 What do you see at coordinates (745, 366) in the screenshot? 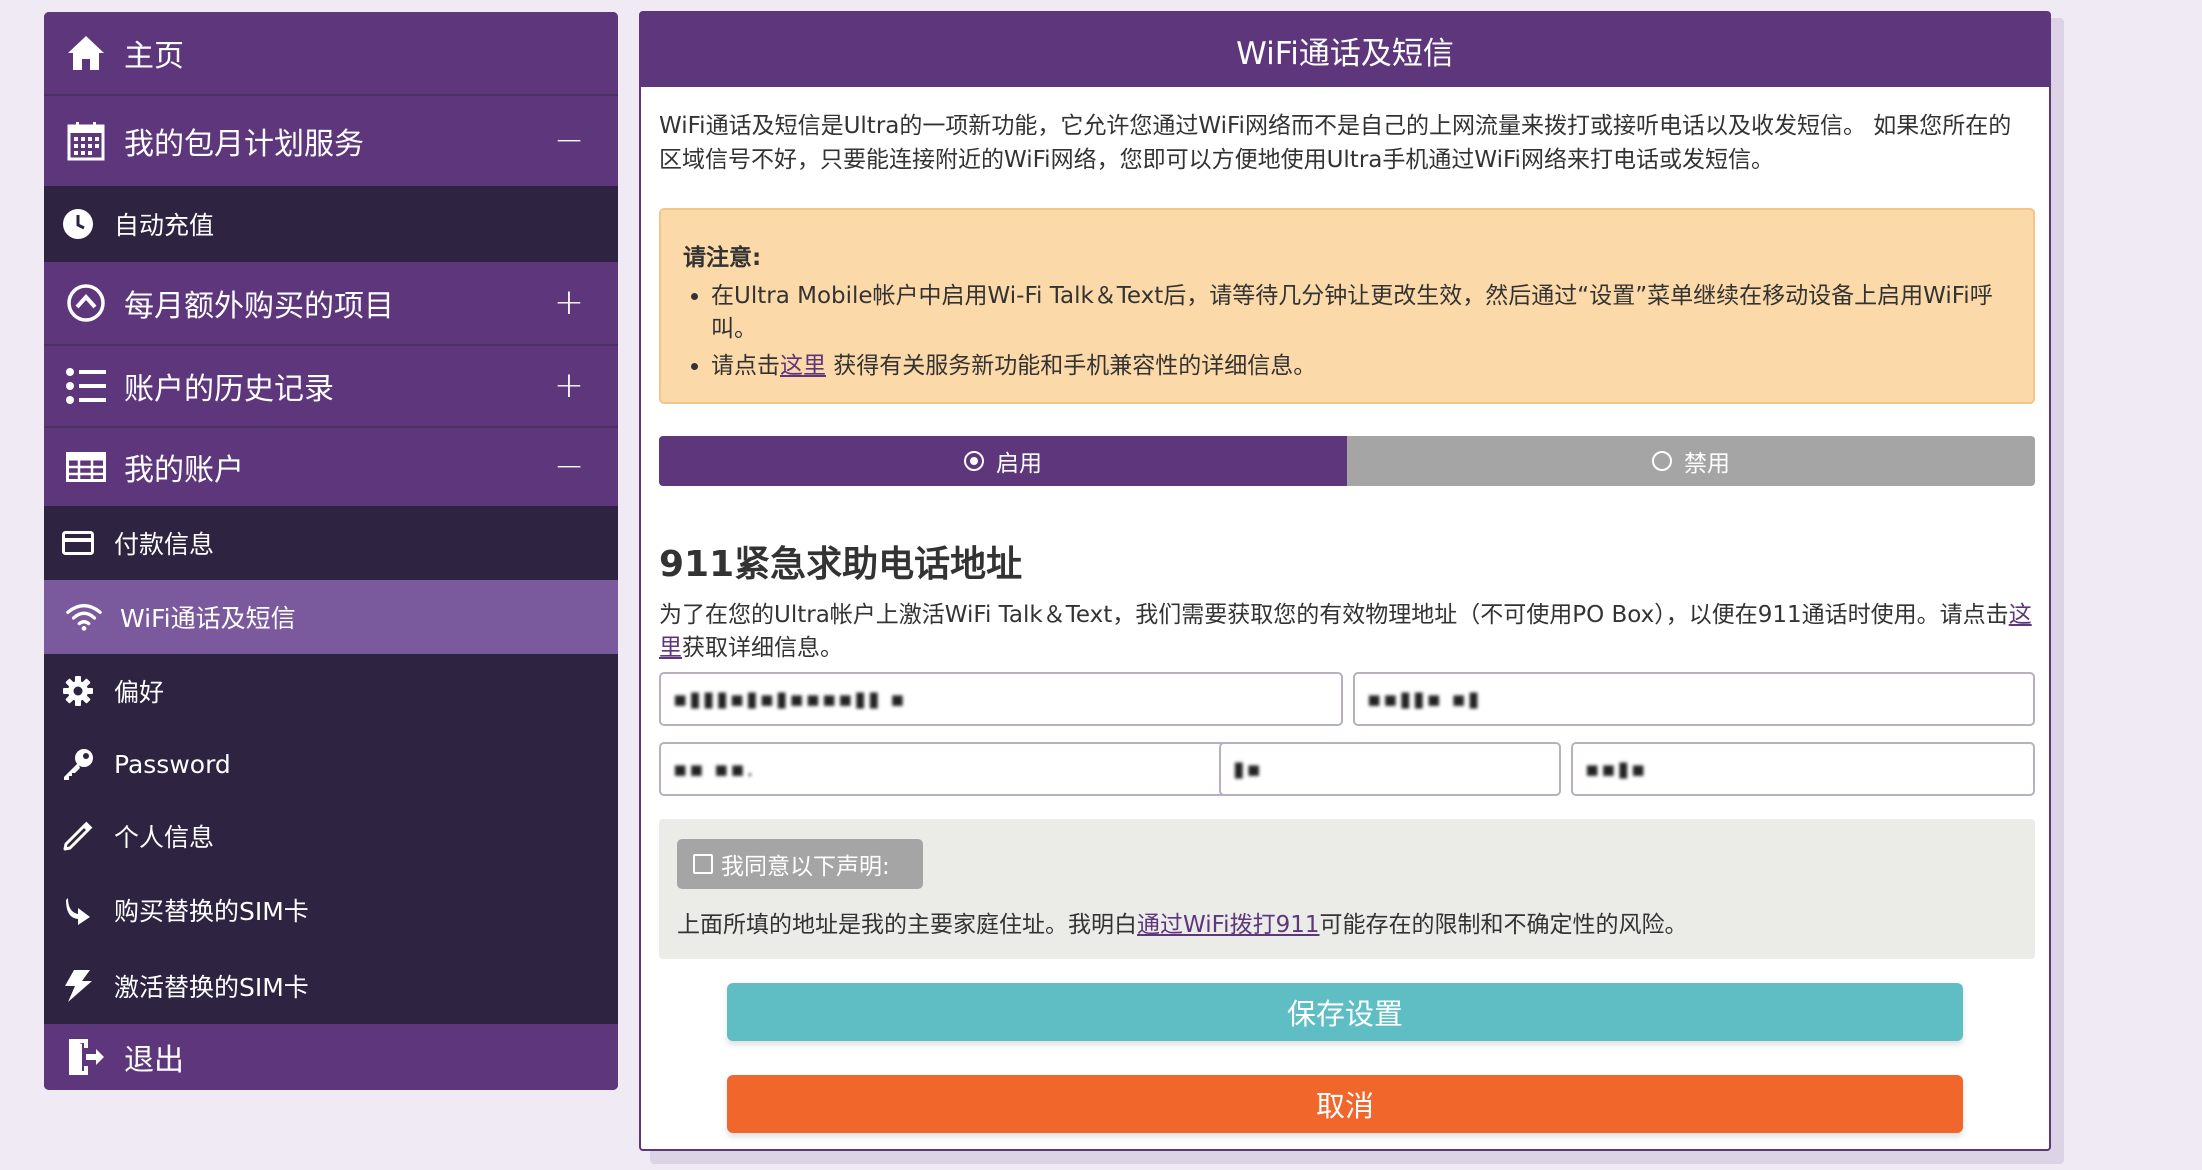
I see `notice-bullet-text: 请点击` at bounding box center [745, 366].